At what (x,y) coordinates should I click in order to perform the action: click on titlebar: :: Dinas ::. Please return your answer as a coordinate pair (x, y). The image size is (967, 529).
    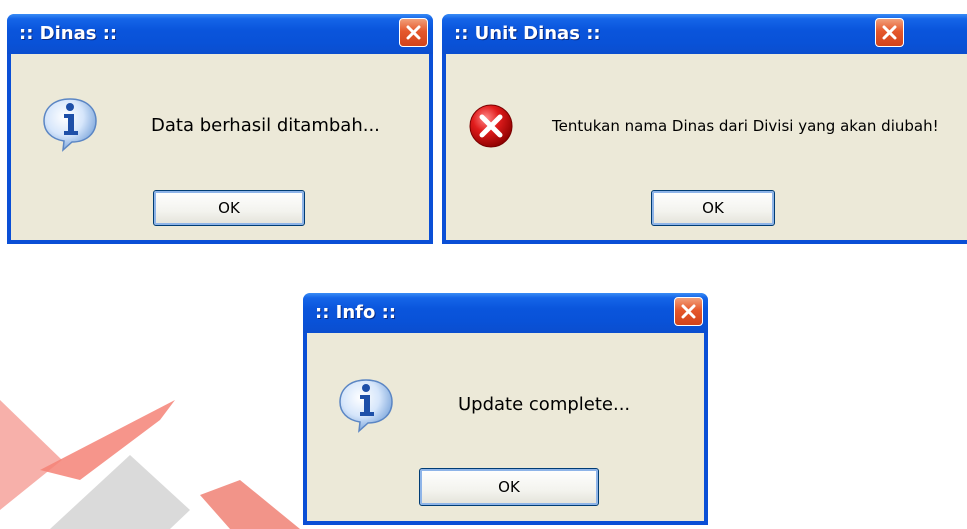
    Looking at the image, I should click on (220, 34).